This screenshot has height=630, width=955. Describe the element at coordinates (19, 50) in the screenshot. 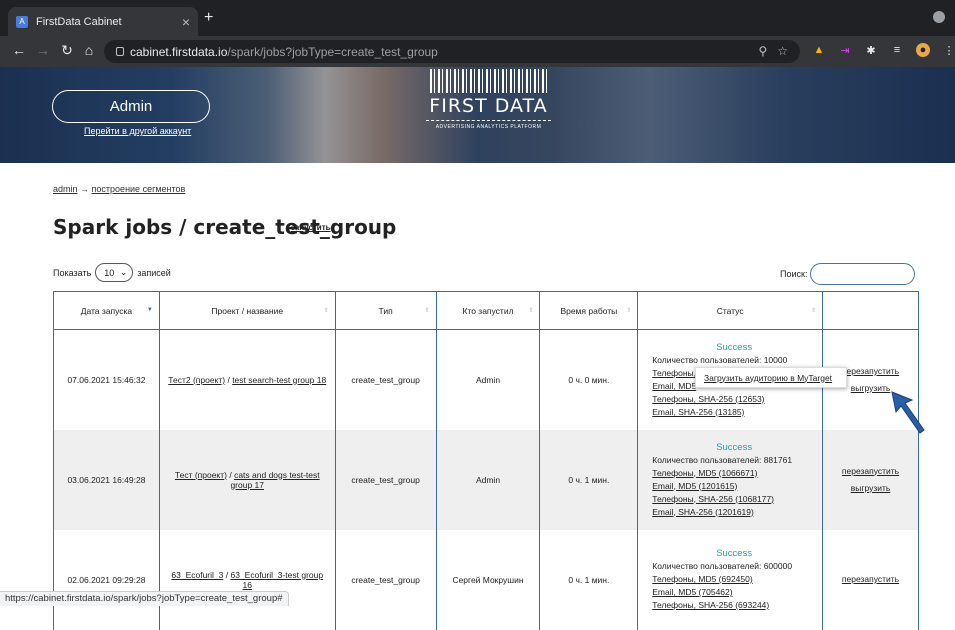

I see `back-icon: ←` at that location.